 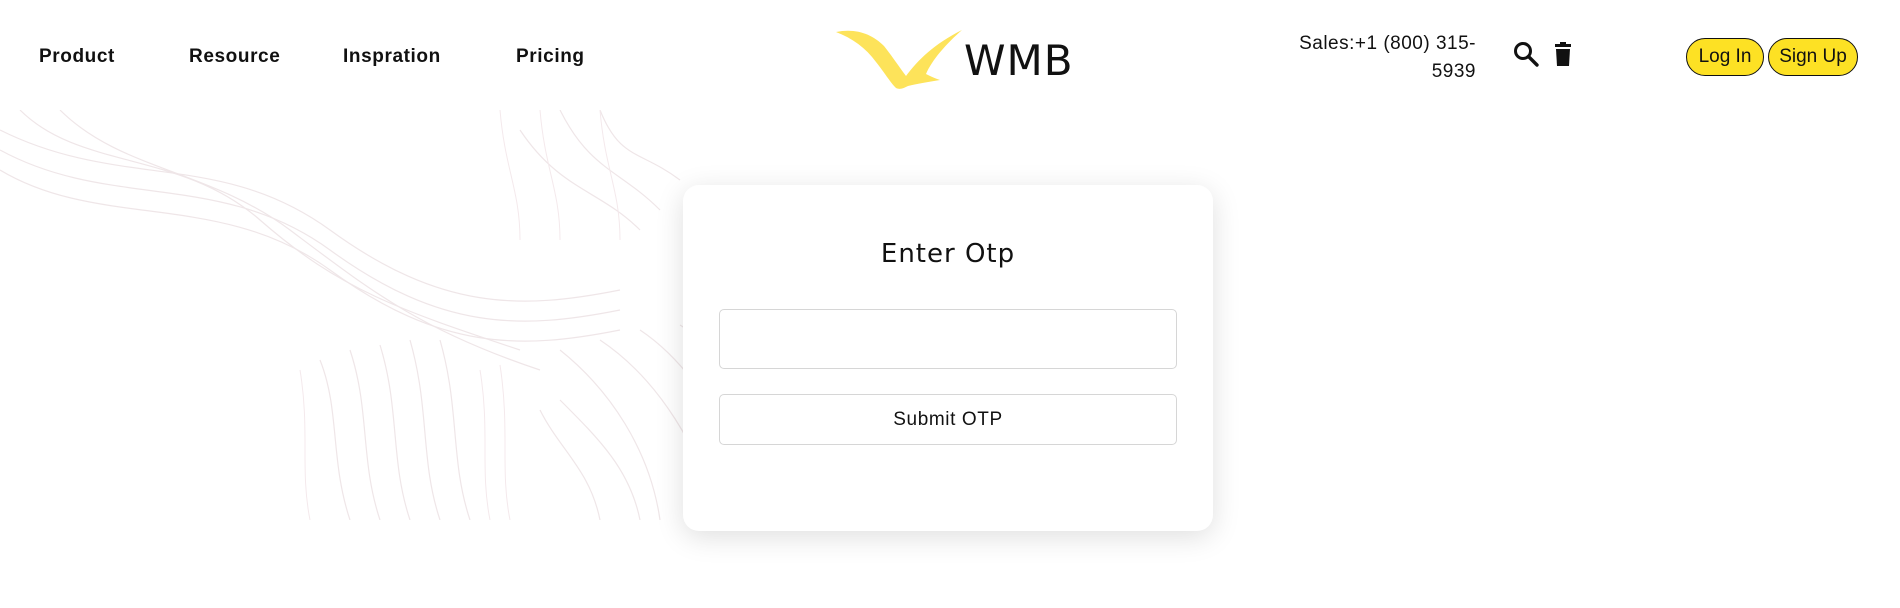 What do you see at coordinates (899, 59) in the screenshot?
I see `bird-logo-icon` at bounding box center [899, 59].